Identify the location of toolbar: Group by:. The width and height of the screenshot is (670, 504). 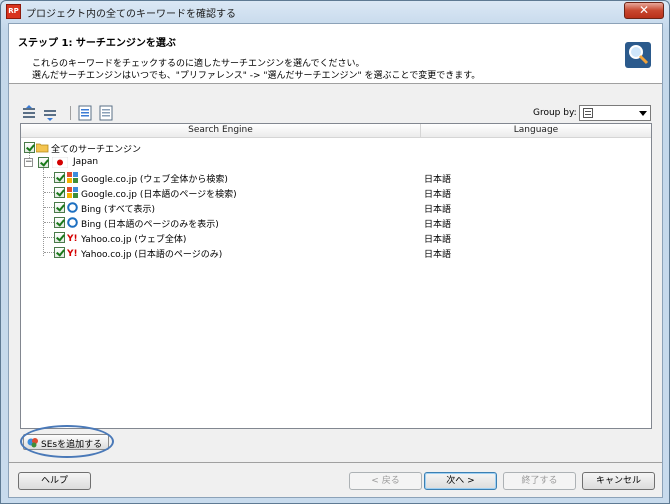
(335, 114).